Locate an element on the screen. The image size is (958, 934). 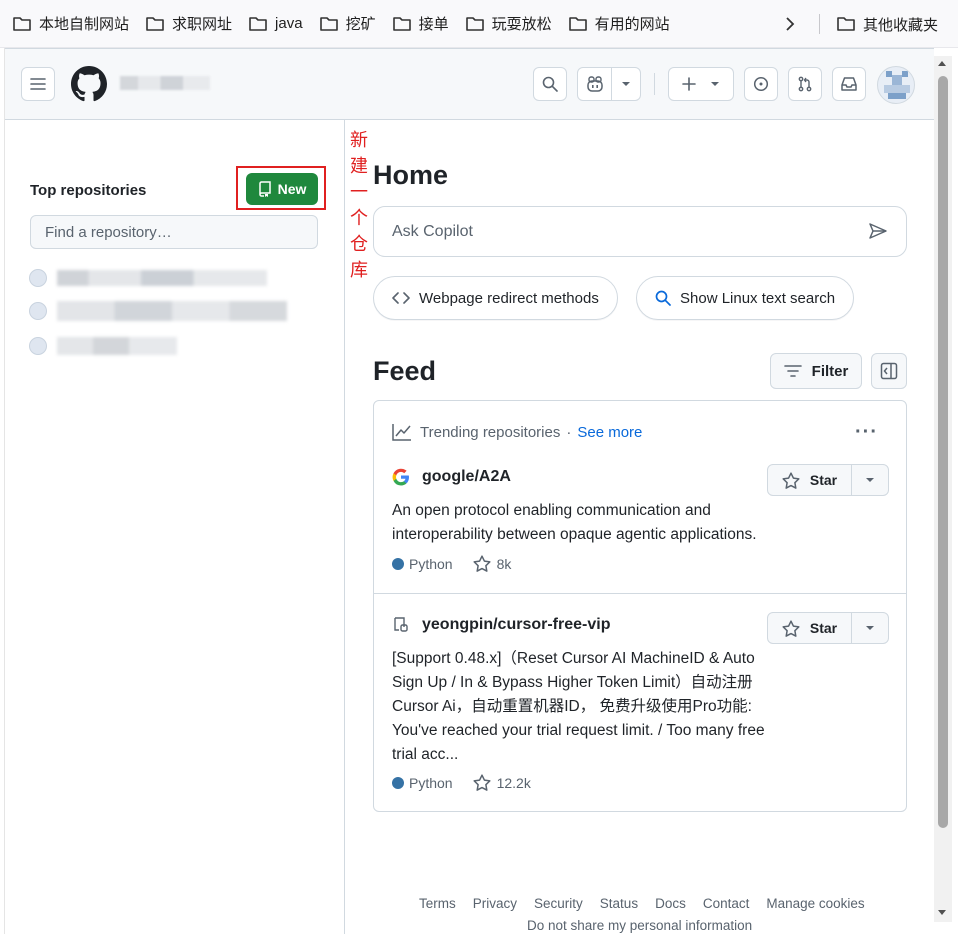
footer-link-do-not-share: Do not share my personal information is located at coordinates (639, 925).